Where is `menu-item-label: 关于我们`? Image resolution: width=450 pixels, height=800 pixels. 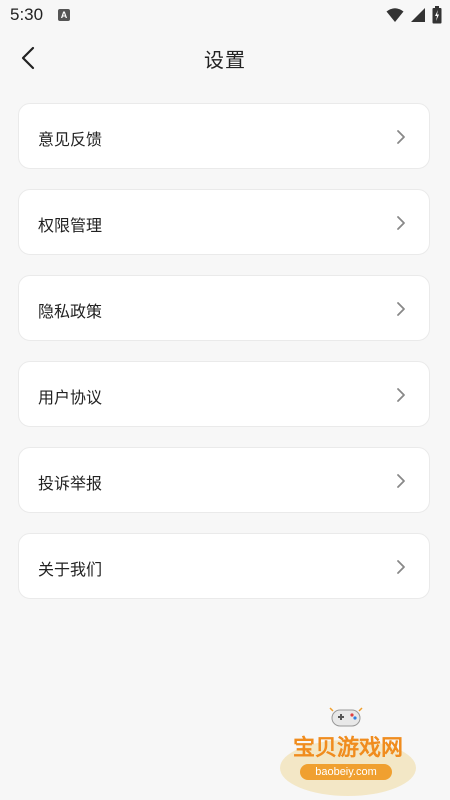
menu-item-label: 关于我们 is located at coordinates (70, 569).